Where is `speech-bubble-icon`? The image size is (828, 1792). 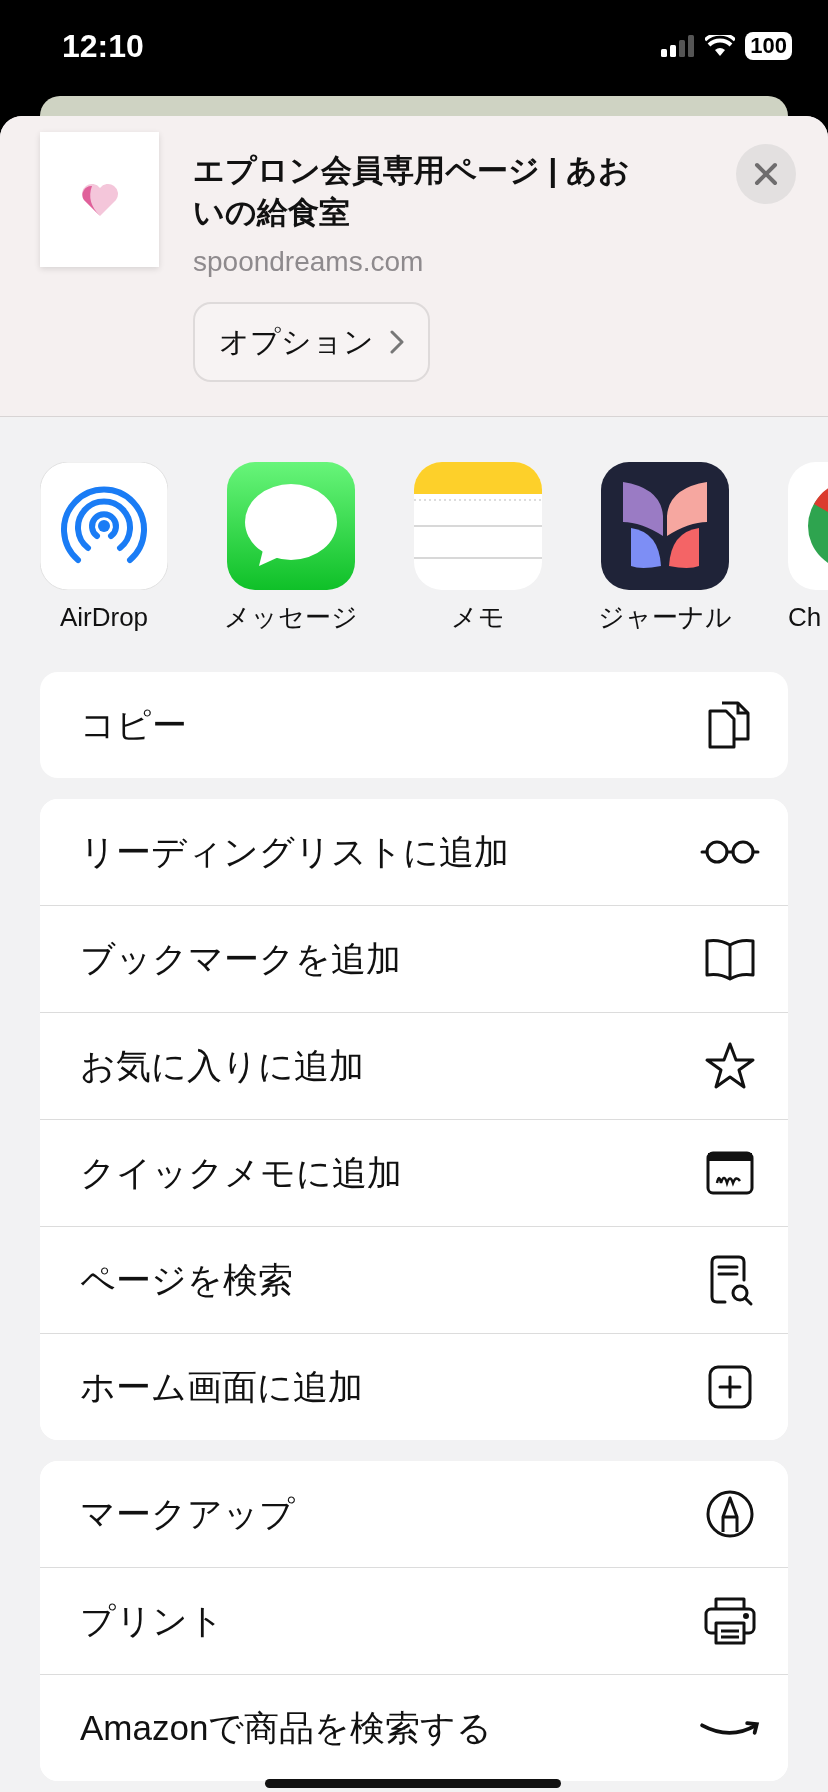 speech-bubble-icon is located at coordinates (291, 526).